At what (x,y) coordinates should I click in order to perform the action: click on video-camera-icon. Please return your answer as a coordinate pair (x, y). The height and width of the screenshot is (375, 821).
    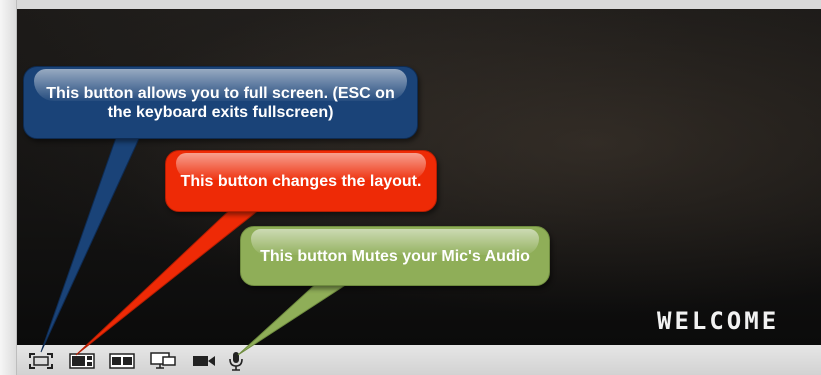
    Looking at the image, I should click on (204, 361).